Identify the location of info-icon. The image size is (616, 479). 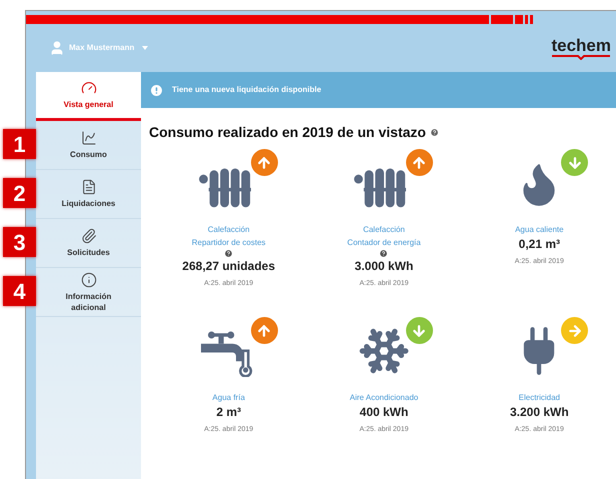
(88, 280).